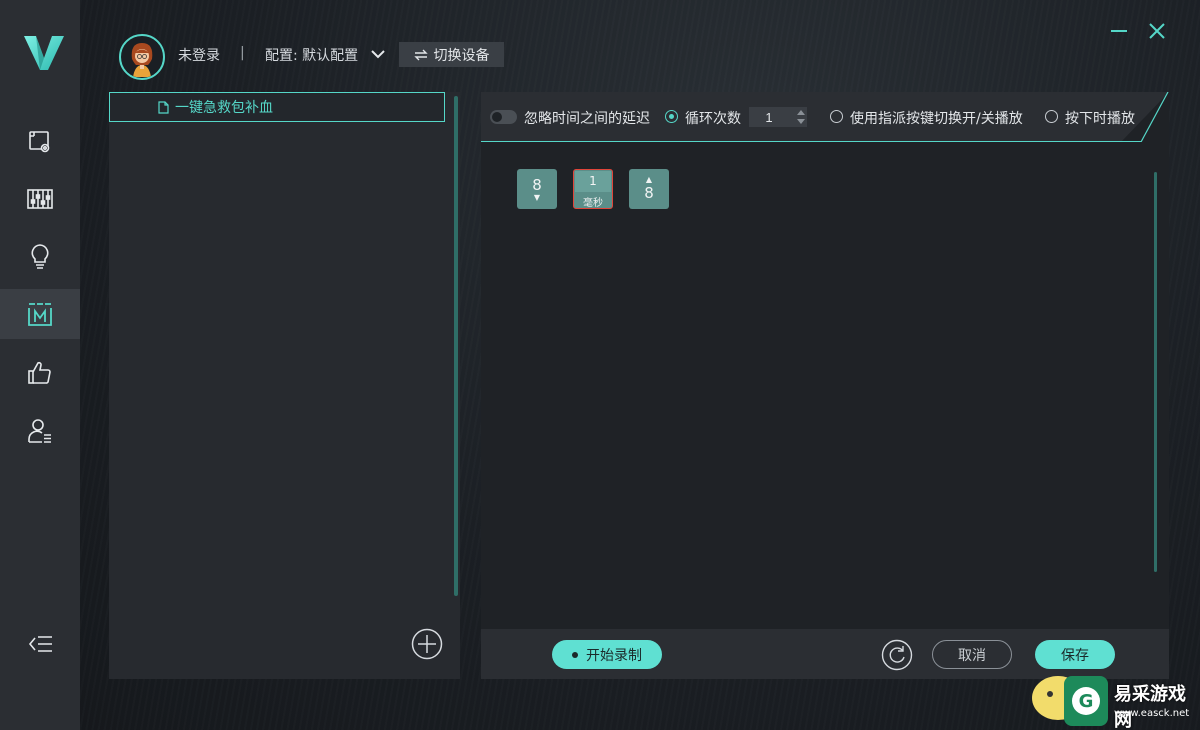  What do you see at coordinates (420, 54) in the screenshot?
I see `swap-arrows-icon` at bounding box center [420, 54].